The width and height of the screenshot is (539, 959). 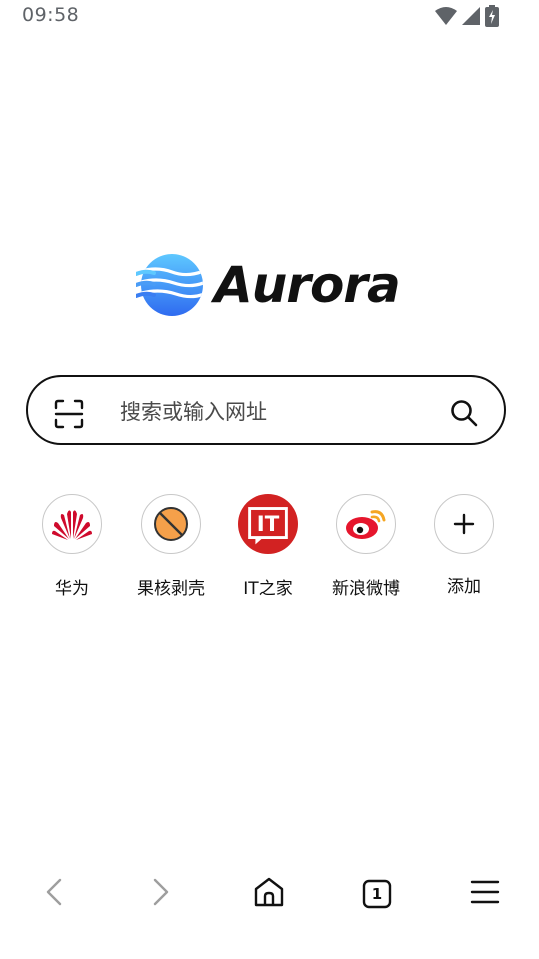 I want to click on battery-charging-icon, so click(x=492, y=16).